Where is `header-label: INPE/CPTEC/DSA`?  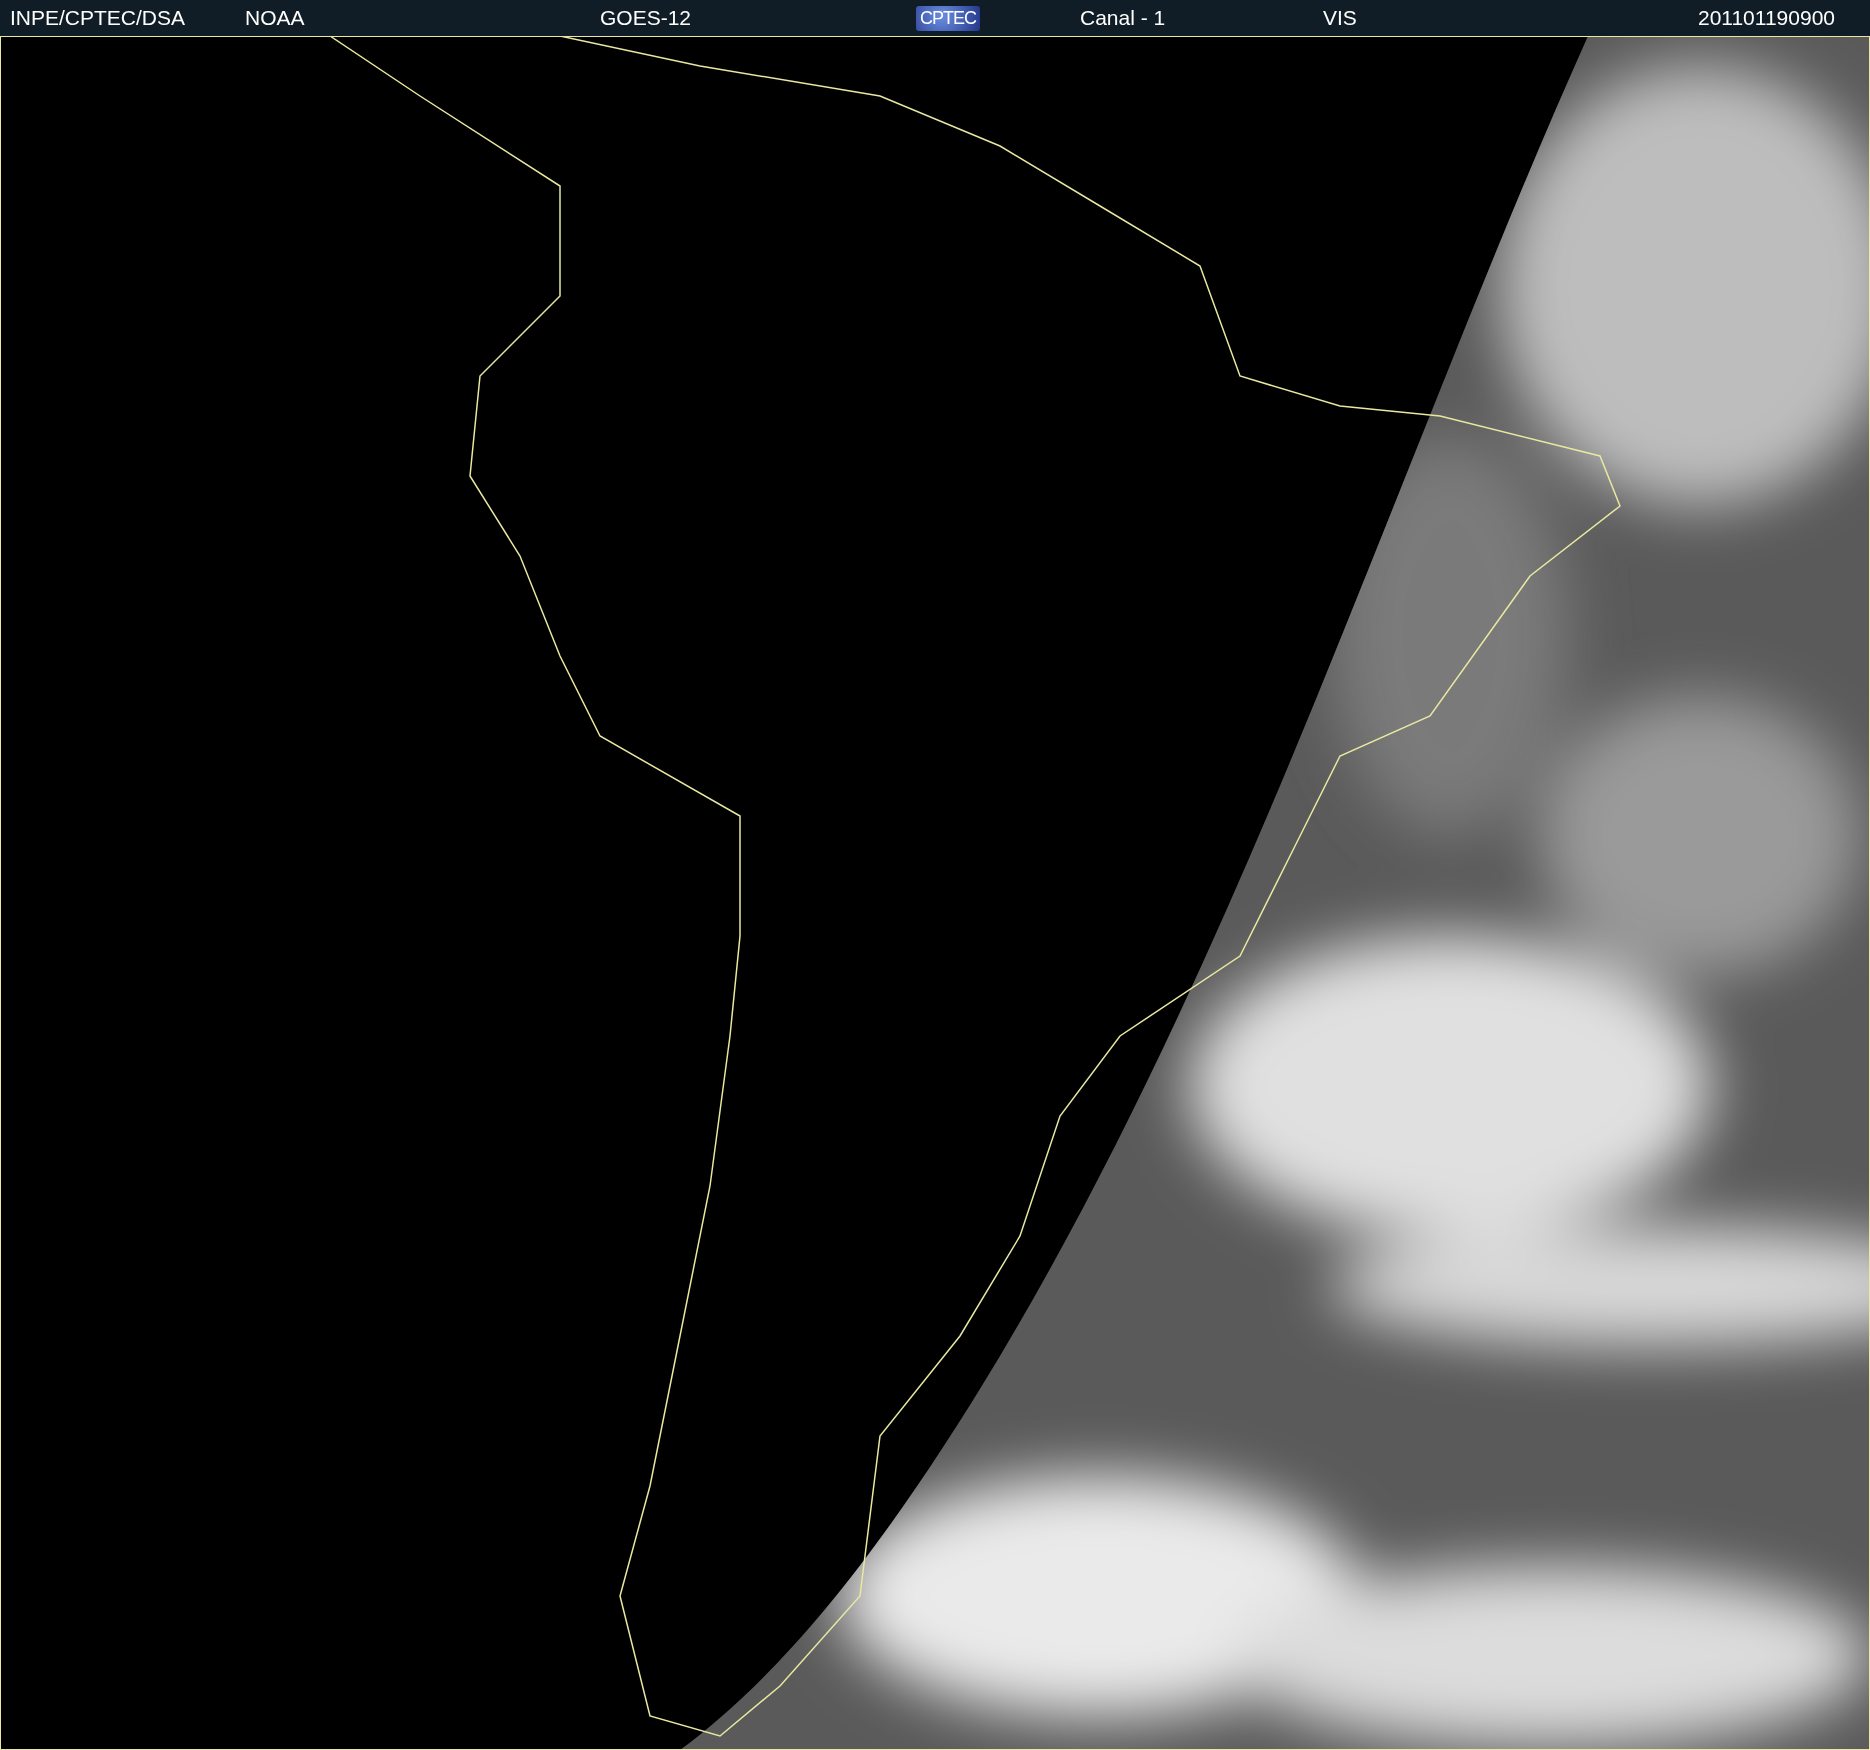 header-label: INPE/CPTEC/DSA is located at coordinates (98, 18).